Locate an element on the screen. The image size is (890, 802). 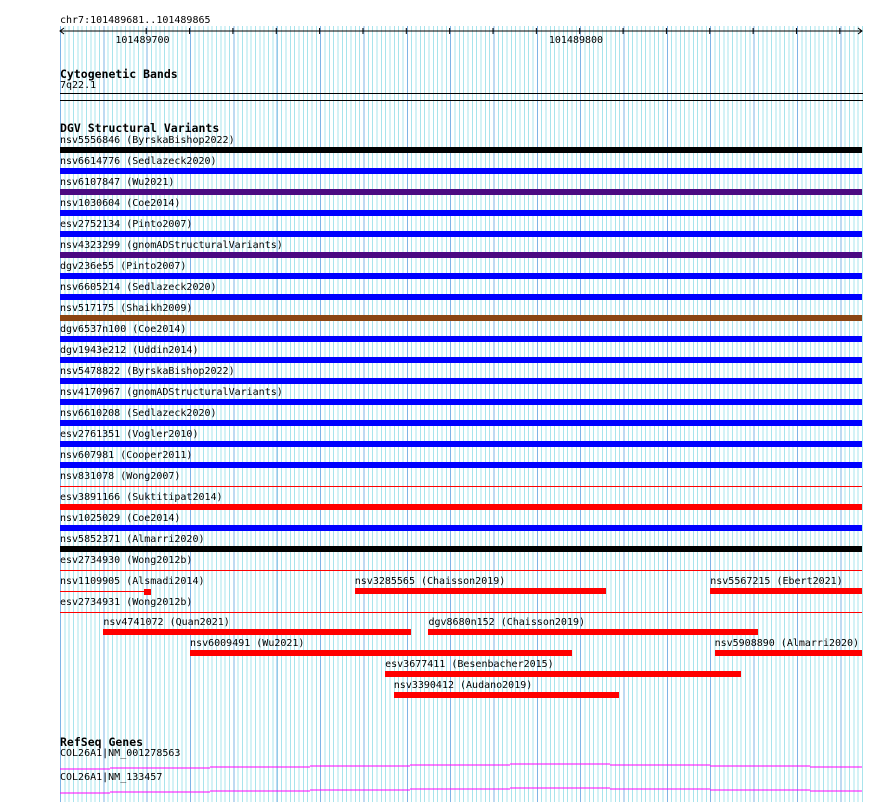
variant-label: nsv3285565 (Chaisson2019) is located at coordinates (430, 581).